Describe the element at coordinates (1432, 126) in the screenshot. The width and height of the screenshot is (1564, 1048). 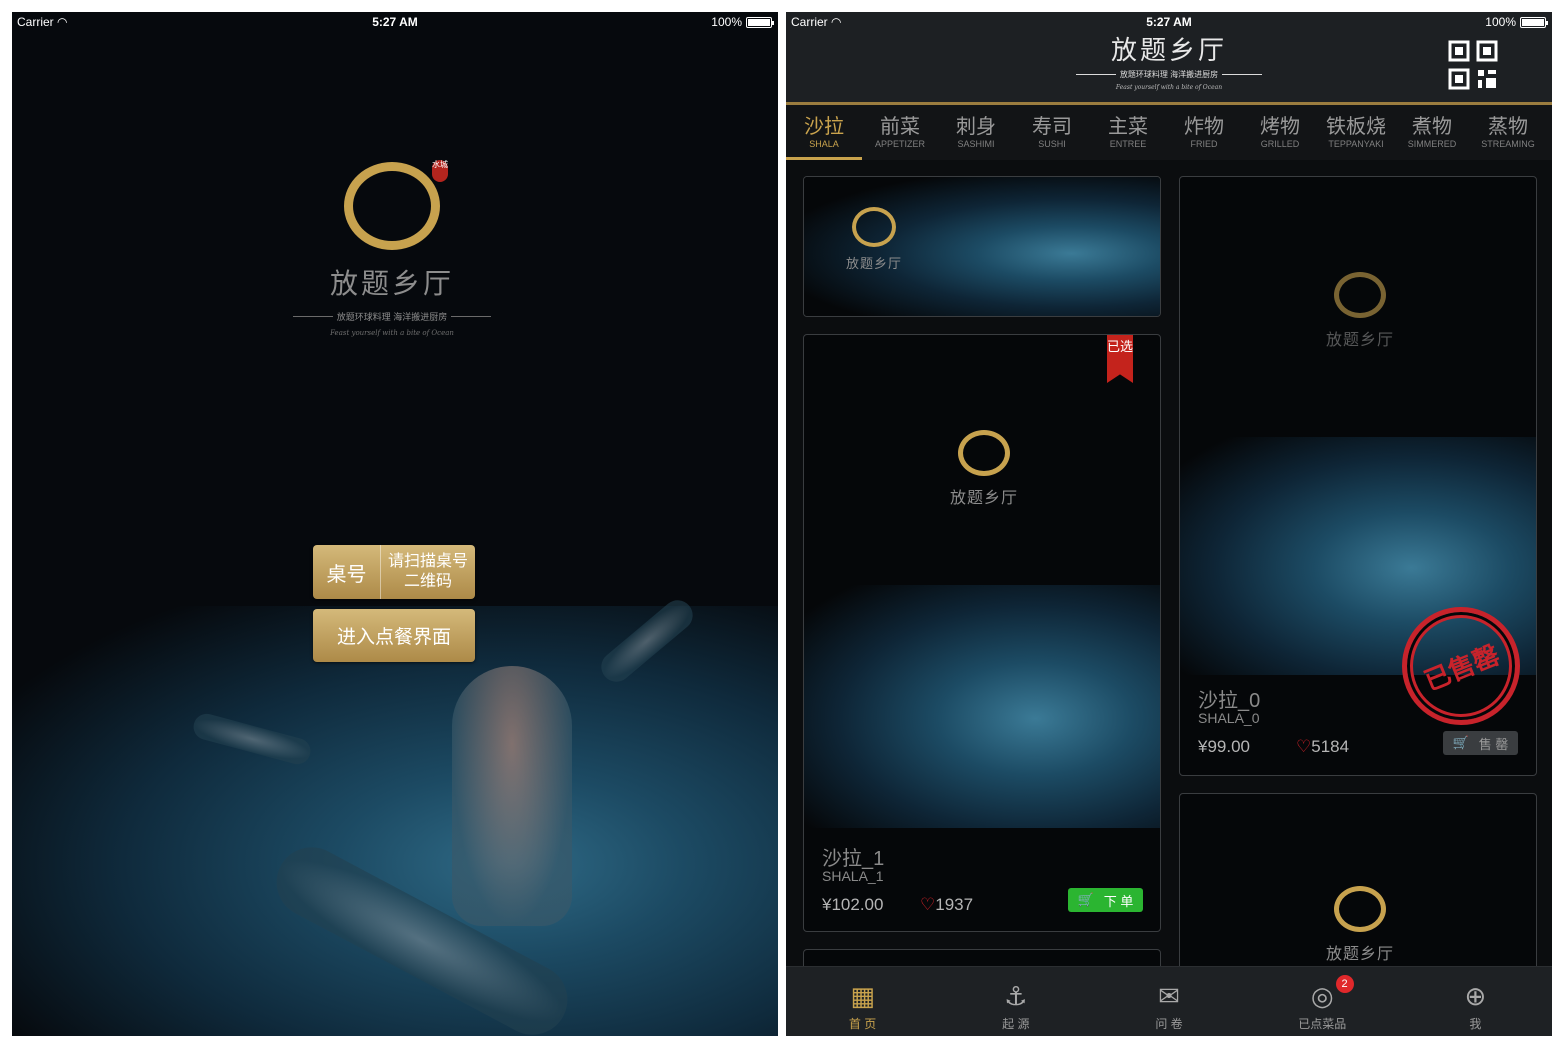
I see `category-cn-label: 煮物` at that location.